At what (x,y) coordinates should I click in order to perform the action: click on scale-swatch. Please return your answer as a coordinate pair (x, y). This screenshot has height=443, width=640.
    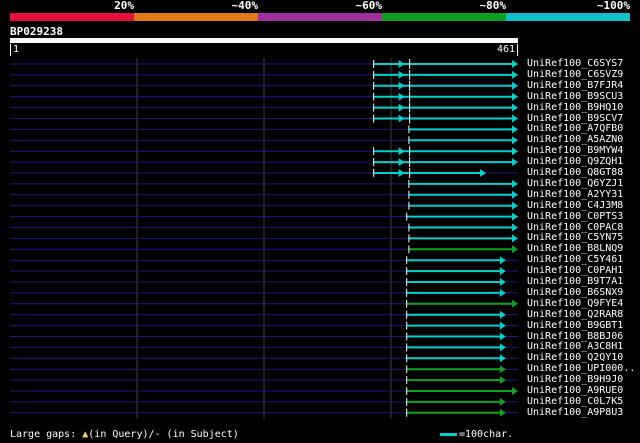
    Looking at the image, I should click on (448, 434).